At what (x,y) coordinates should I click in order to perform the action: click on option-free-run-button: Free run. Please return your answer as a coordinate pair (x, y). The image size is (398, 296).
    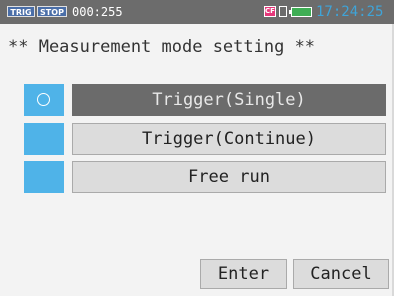
    Looking at the image, I should click on (229, 177).